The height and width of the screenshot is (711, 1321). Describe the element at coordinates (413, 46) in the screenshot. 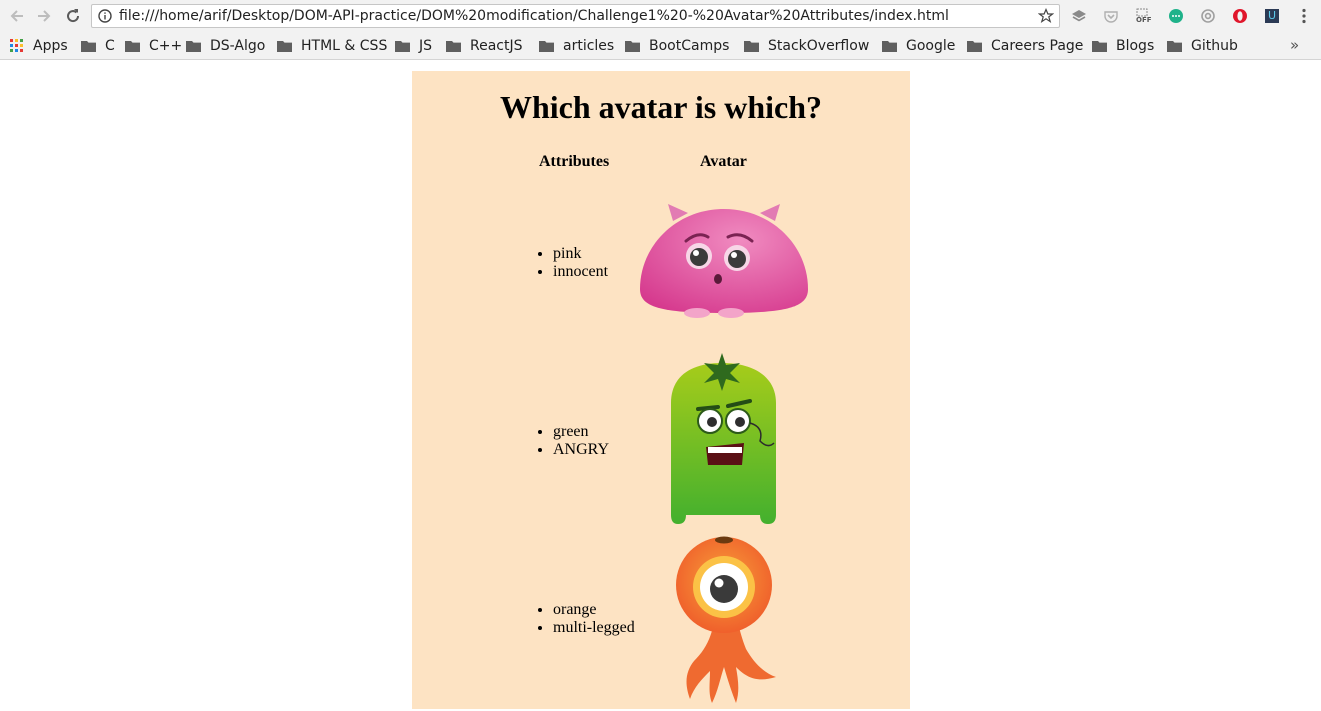

I see `bookmark-folder-js: JS` at that location.